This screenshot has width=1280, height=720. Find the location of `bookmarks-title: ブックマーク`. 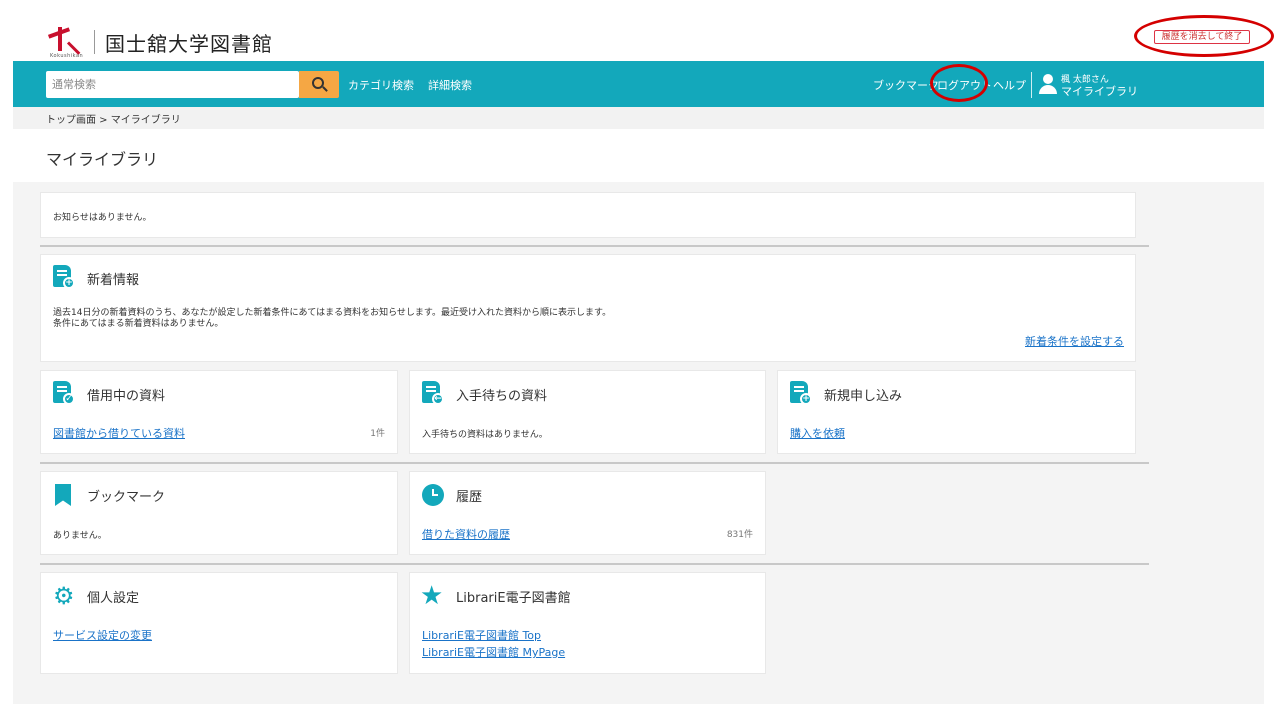

bookmarks-title: ブックマーク is located at coordinates (126, 497).